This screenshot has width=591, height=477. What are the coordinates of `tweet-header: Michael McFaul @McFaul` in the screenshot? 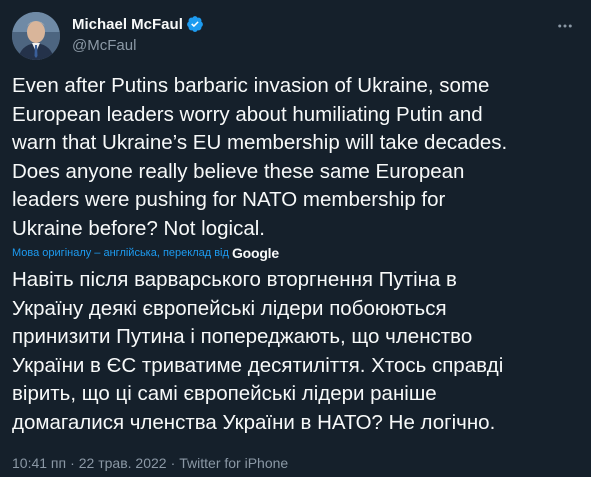 It's located at (295, 36).